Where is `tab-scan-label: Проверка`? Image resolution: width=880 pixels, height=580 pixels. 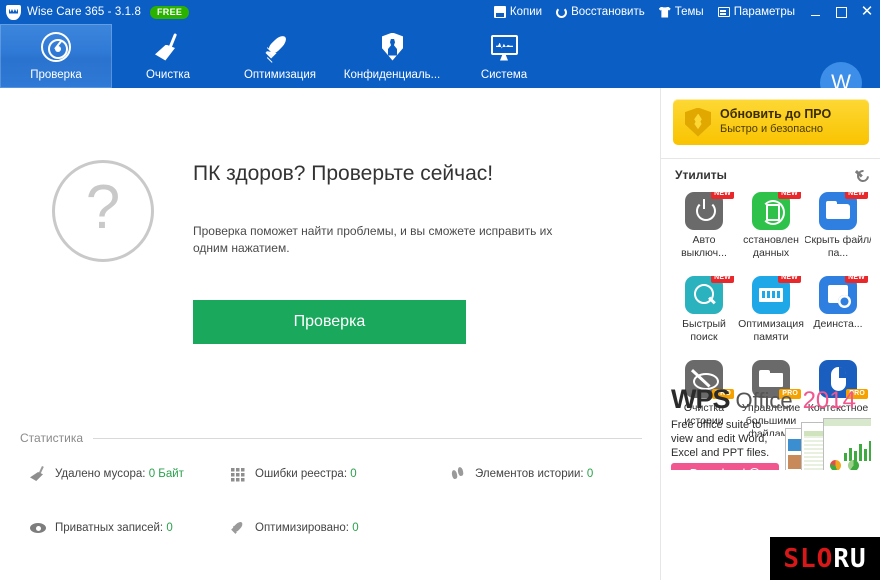 tab-scan-label: Проверка is located at coordinates (56, 74).